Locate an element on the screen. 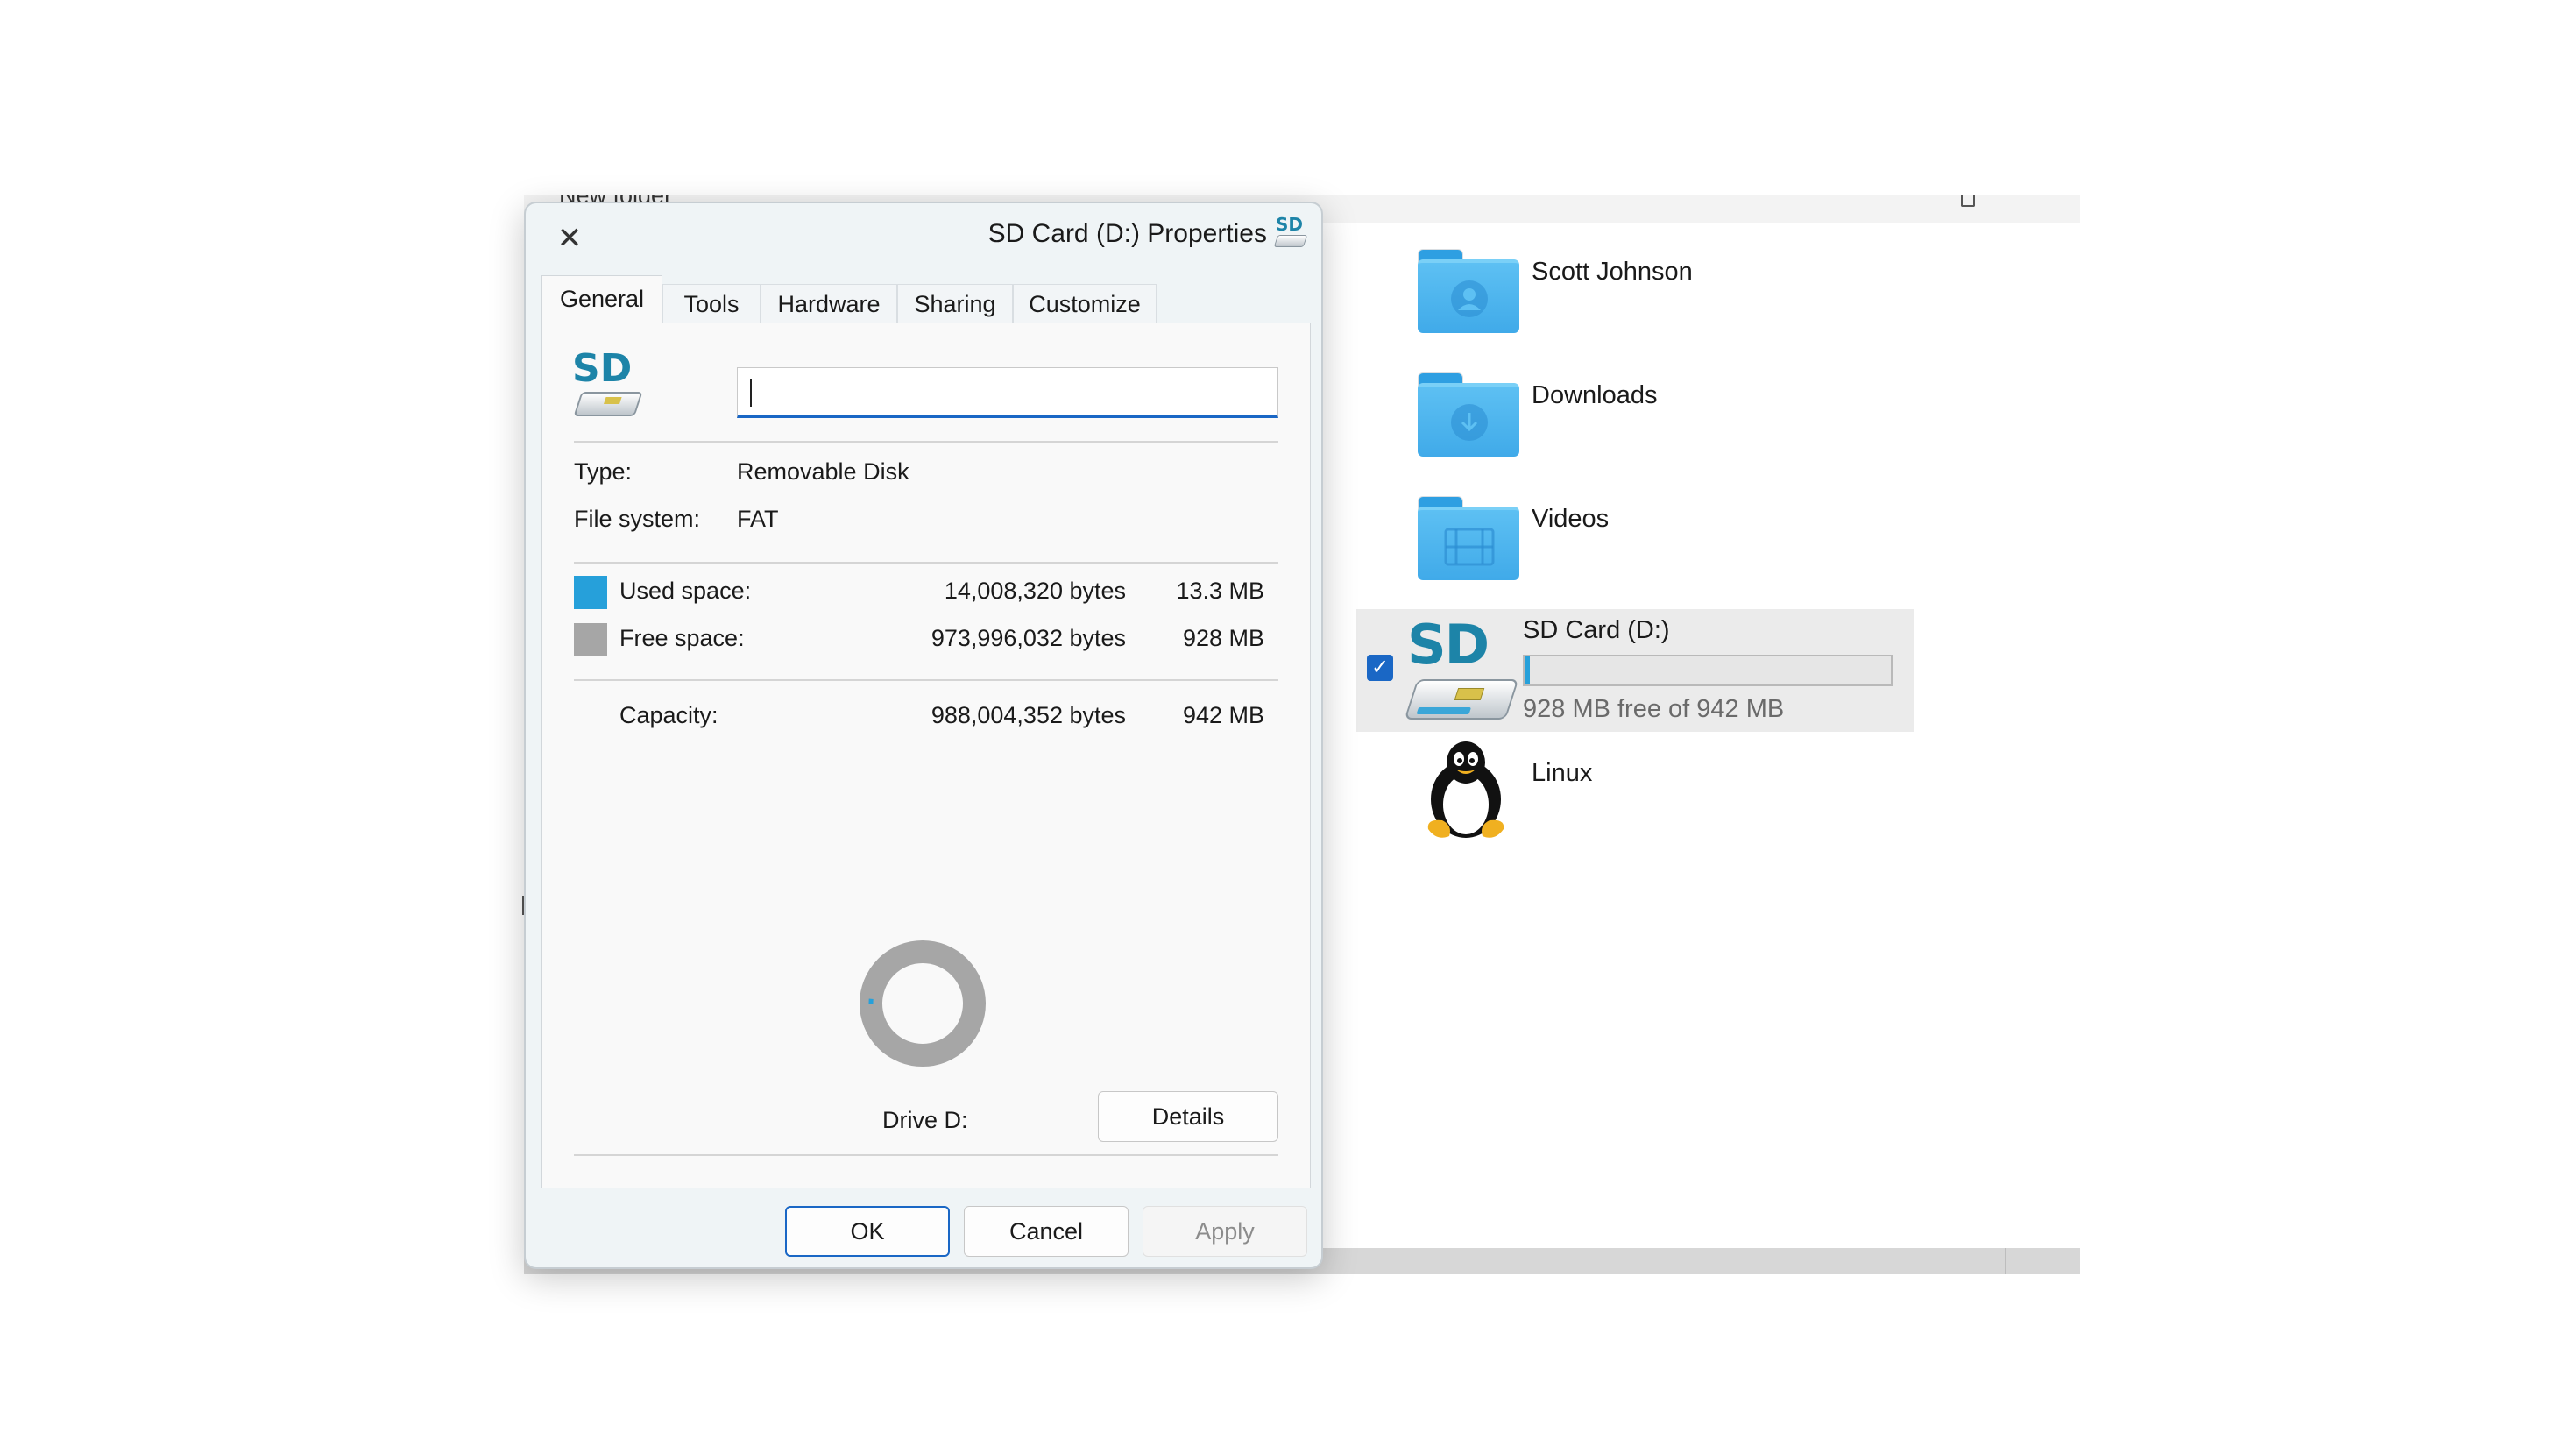 The height and width of the screenshot is (1454, 2576). dialog-title: SD Card (D:) Properties is located at coordinates (1127, 233).